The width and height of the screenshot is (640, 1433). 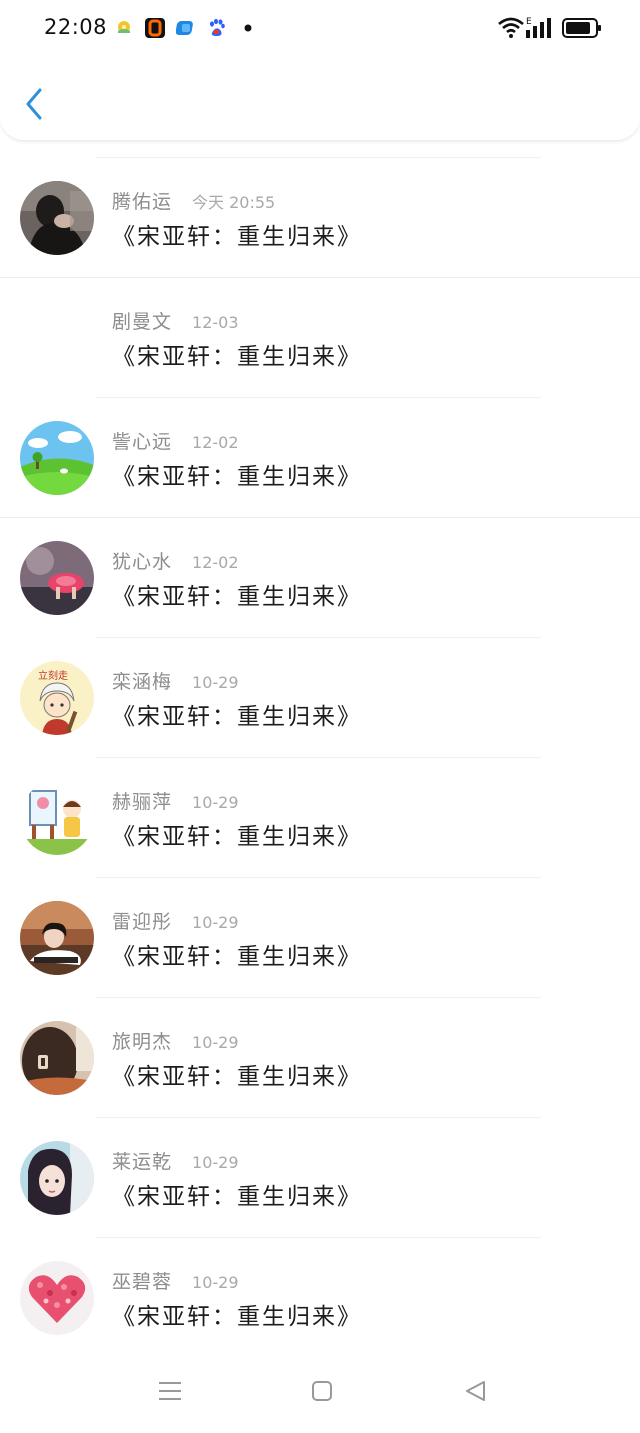 I want to click on chevron-left-icon, so click(x=34, y=104).